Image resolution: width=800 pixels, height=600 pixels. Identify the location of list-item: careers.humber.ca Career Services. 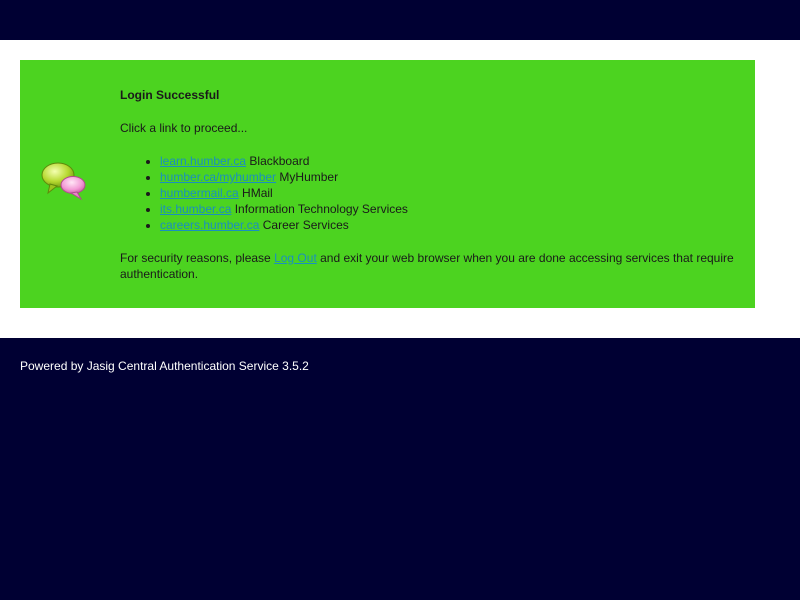
(447, 225).